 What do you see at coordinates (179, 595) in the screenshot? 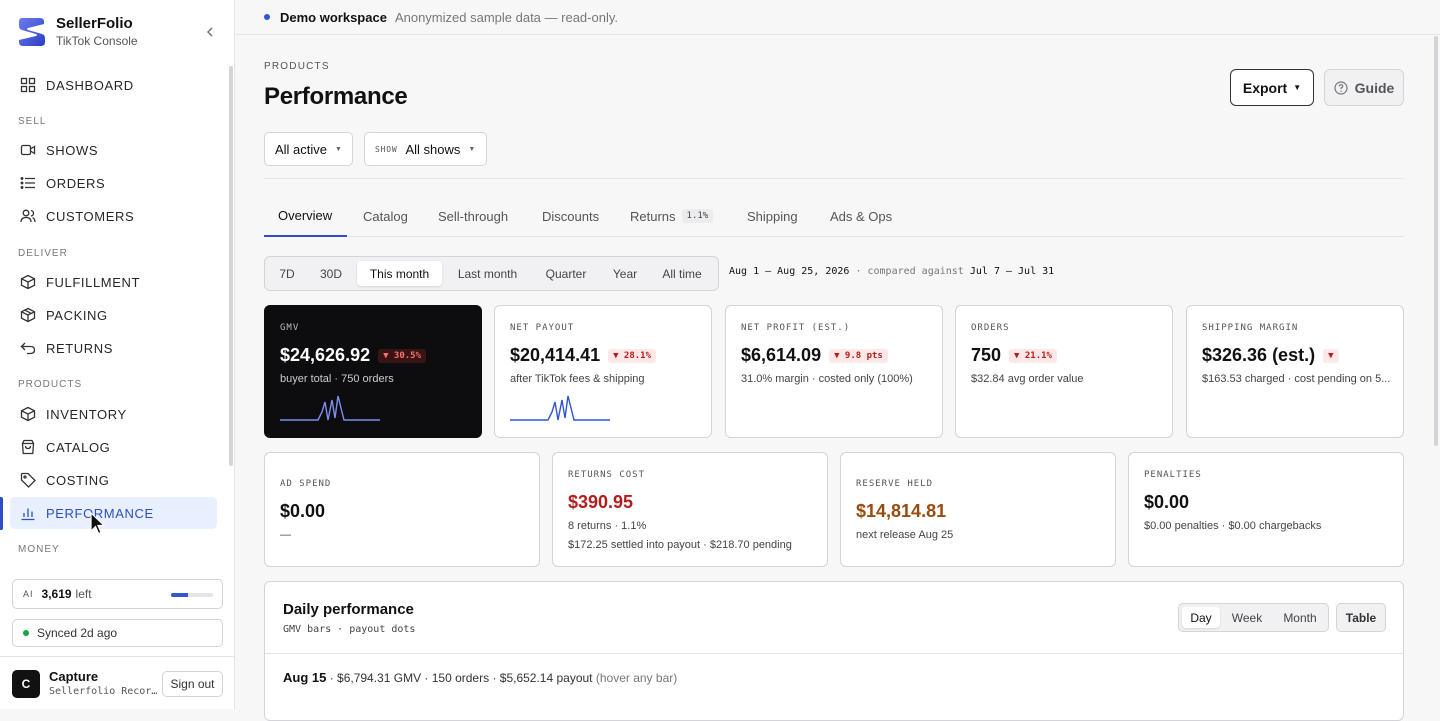
I see `ai-usage-fill` at bounding box center [179, 595].